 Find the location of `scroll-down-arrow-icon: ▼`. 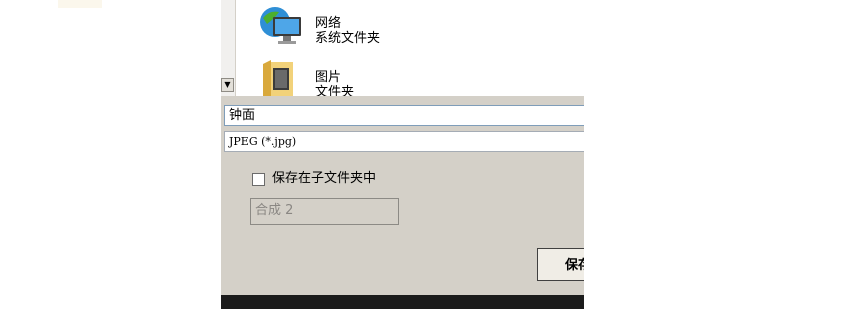

scroll-down-arrow-icon: ▼ is located at coordinates (227, 85).